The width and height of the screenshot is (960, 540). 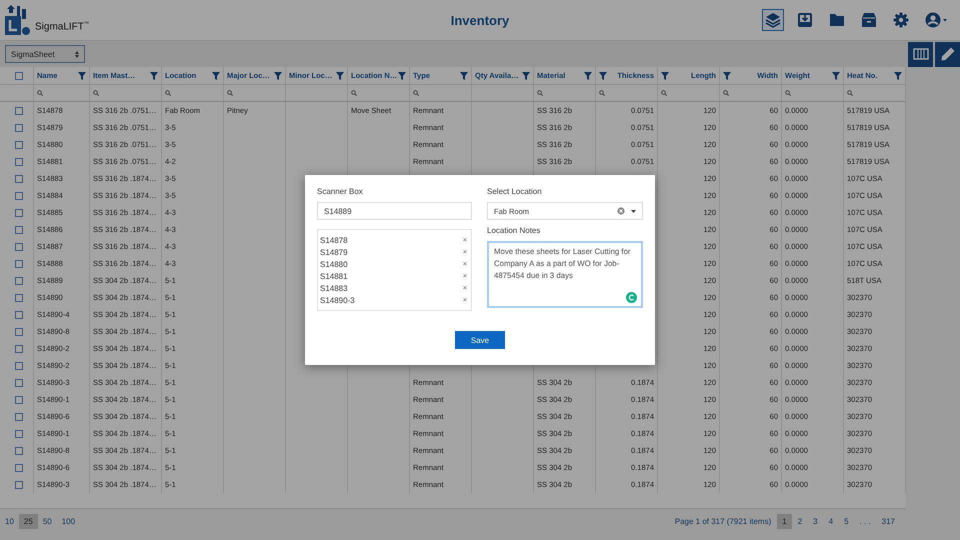 What do you see at coordinates (334, 288) in the screenshot?
I see `scanned-item: S14883` at bounding box center [334, 288].